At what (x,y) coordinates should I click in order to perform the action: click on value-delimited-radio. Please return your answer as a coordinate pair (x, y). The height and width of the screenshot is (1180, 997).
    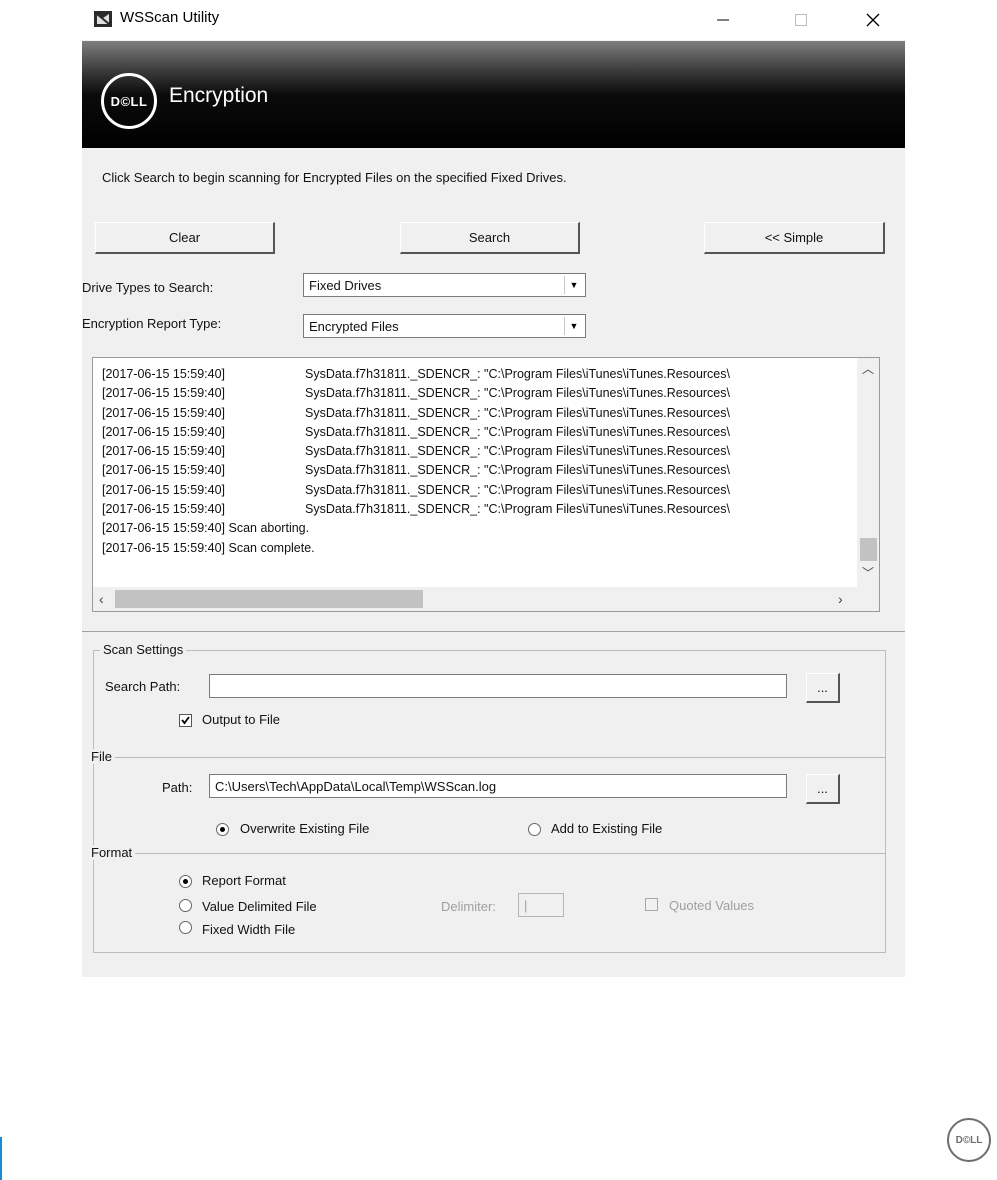
    Looking at the image, I should click on (185, 905).